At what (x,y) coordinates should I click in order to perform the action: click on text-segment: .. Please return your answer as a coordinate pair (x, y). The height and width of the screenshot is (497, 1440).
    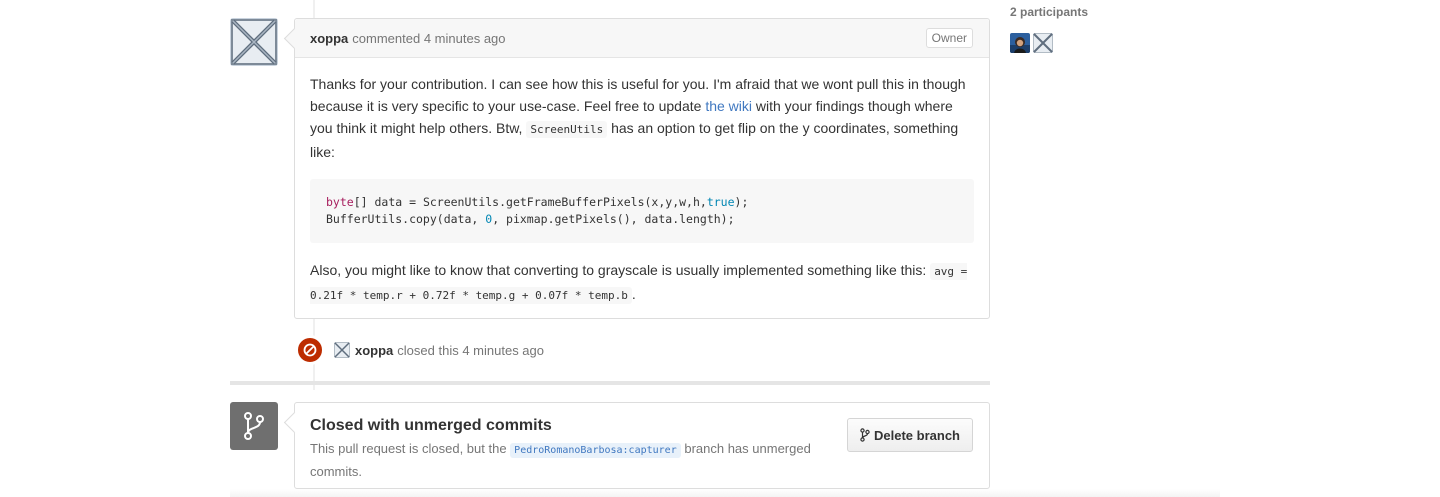
    Looking at the image, I should click on (633, 294).